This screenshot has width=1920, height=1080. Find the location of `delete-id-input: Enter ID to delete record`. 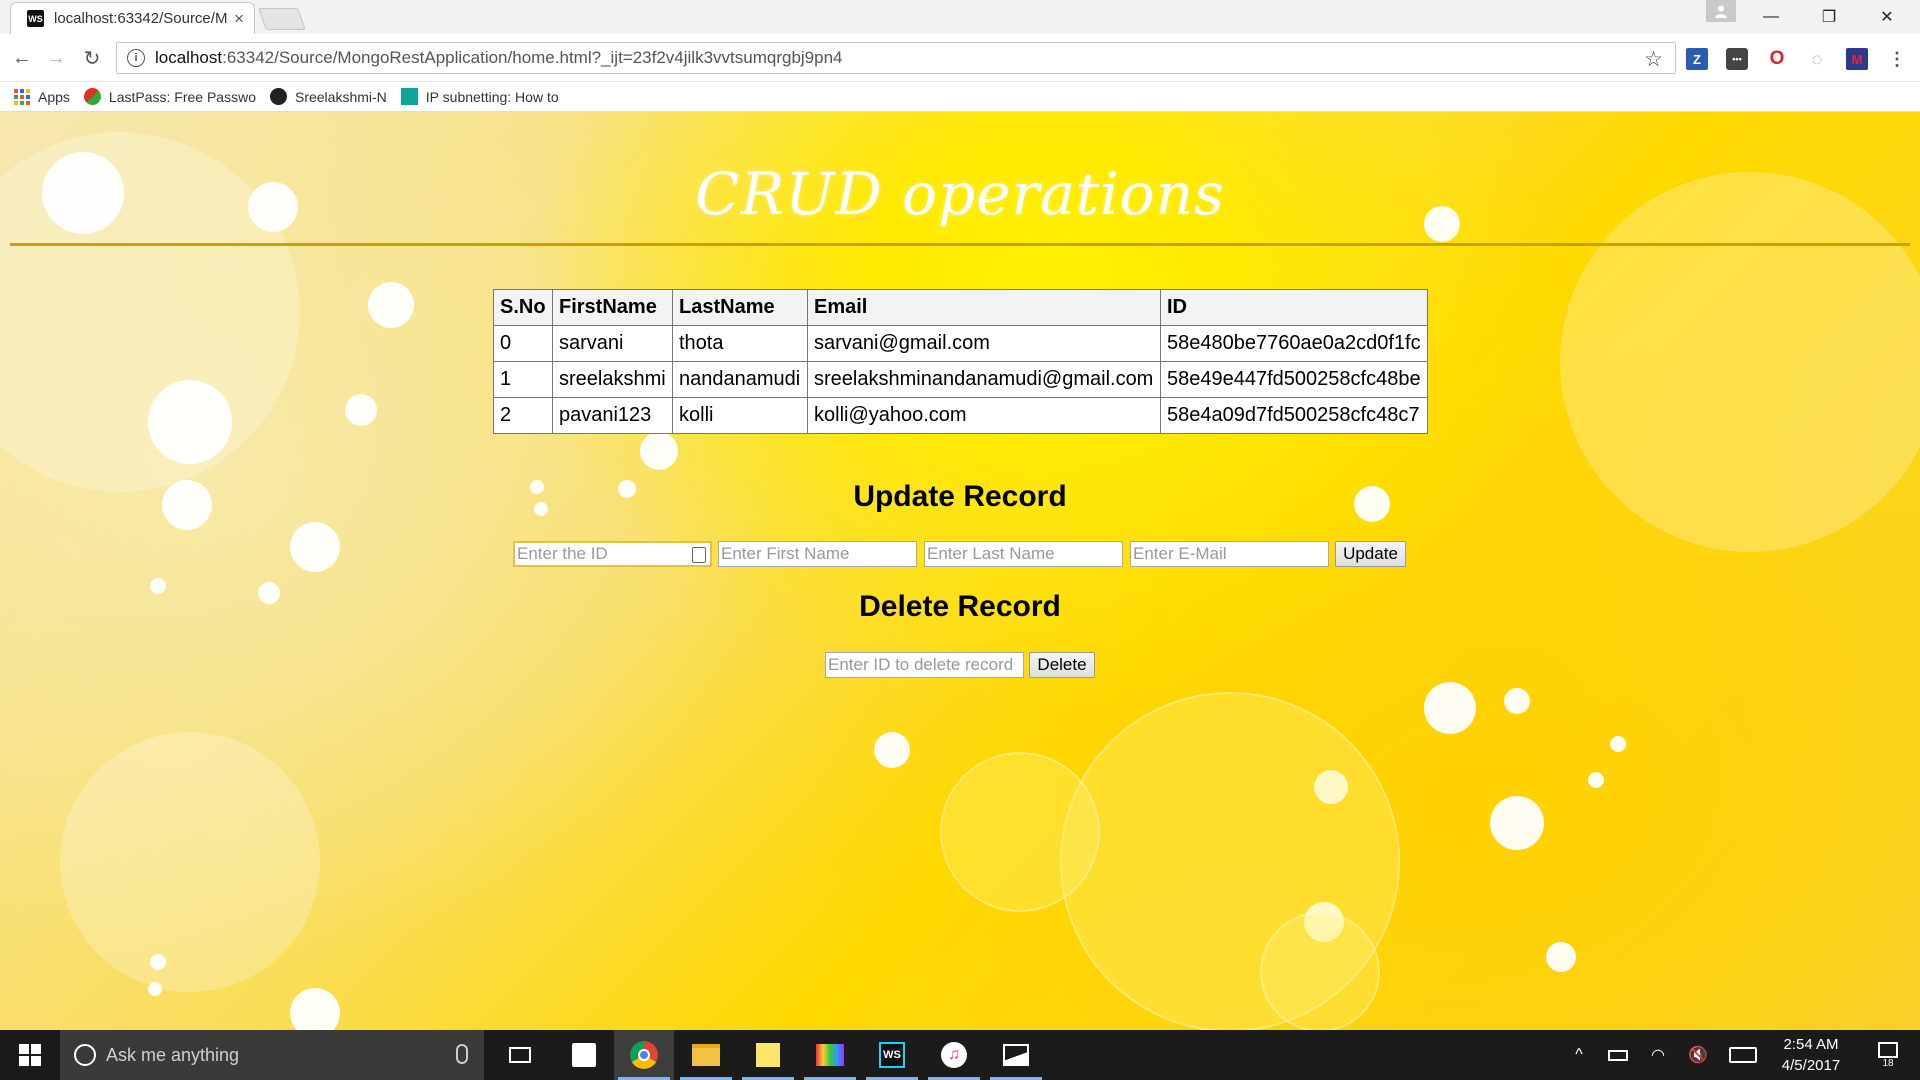

delete-id-input: Enter ID to delete record is located at coordinates (924, 665).